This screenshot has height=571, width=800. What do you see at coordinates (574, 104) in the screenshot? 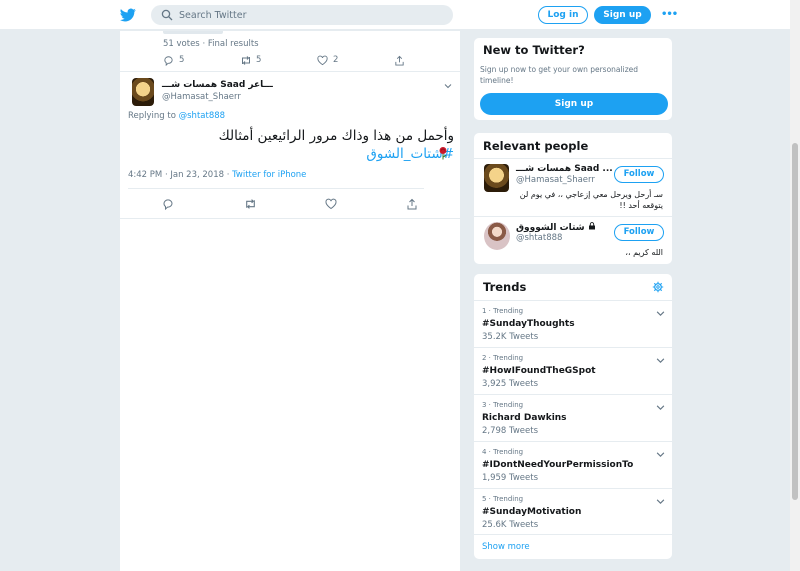
I see `sidebar-signup-button: Sign up` at bounding box center [574, 104].